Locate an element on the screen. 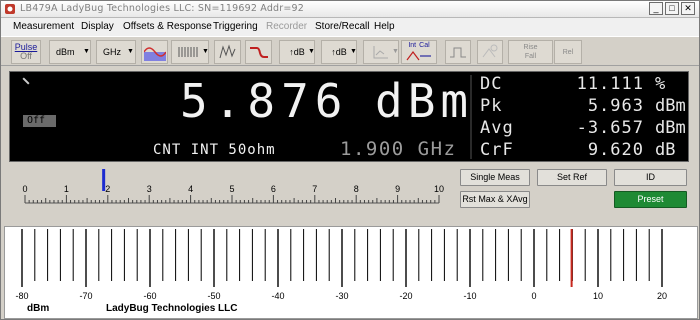 The height and width of the screenshot is (320, 700). tick-label: 7 is located at coordinates (314, 189).